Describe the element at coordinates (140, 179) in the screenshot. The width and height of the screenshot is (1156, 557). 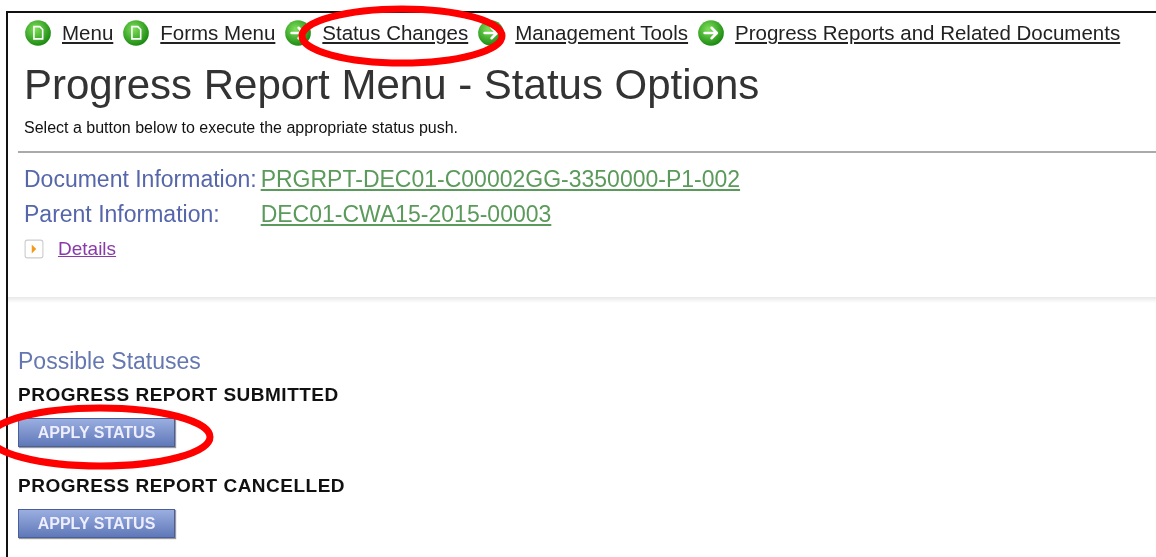
I see `info-label: Document Information:` at that location.